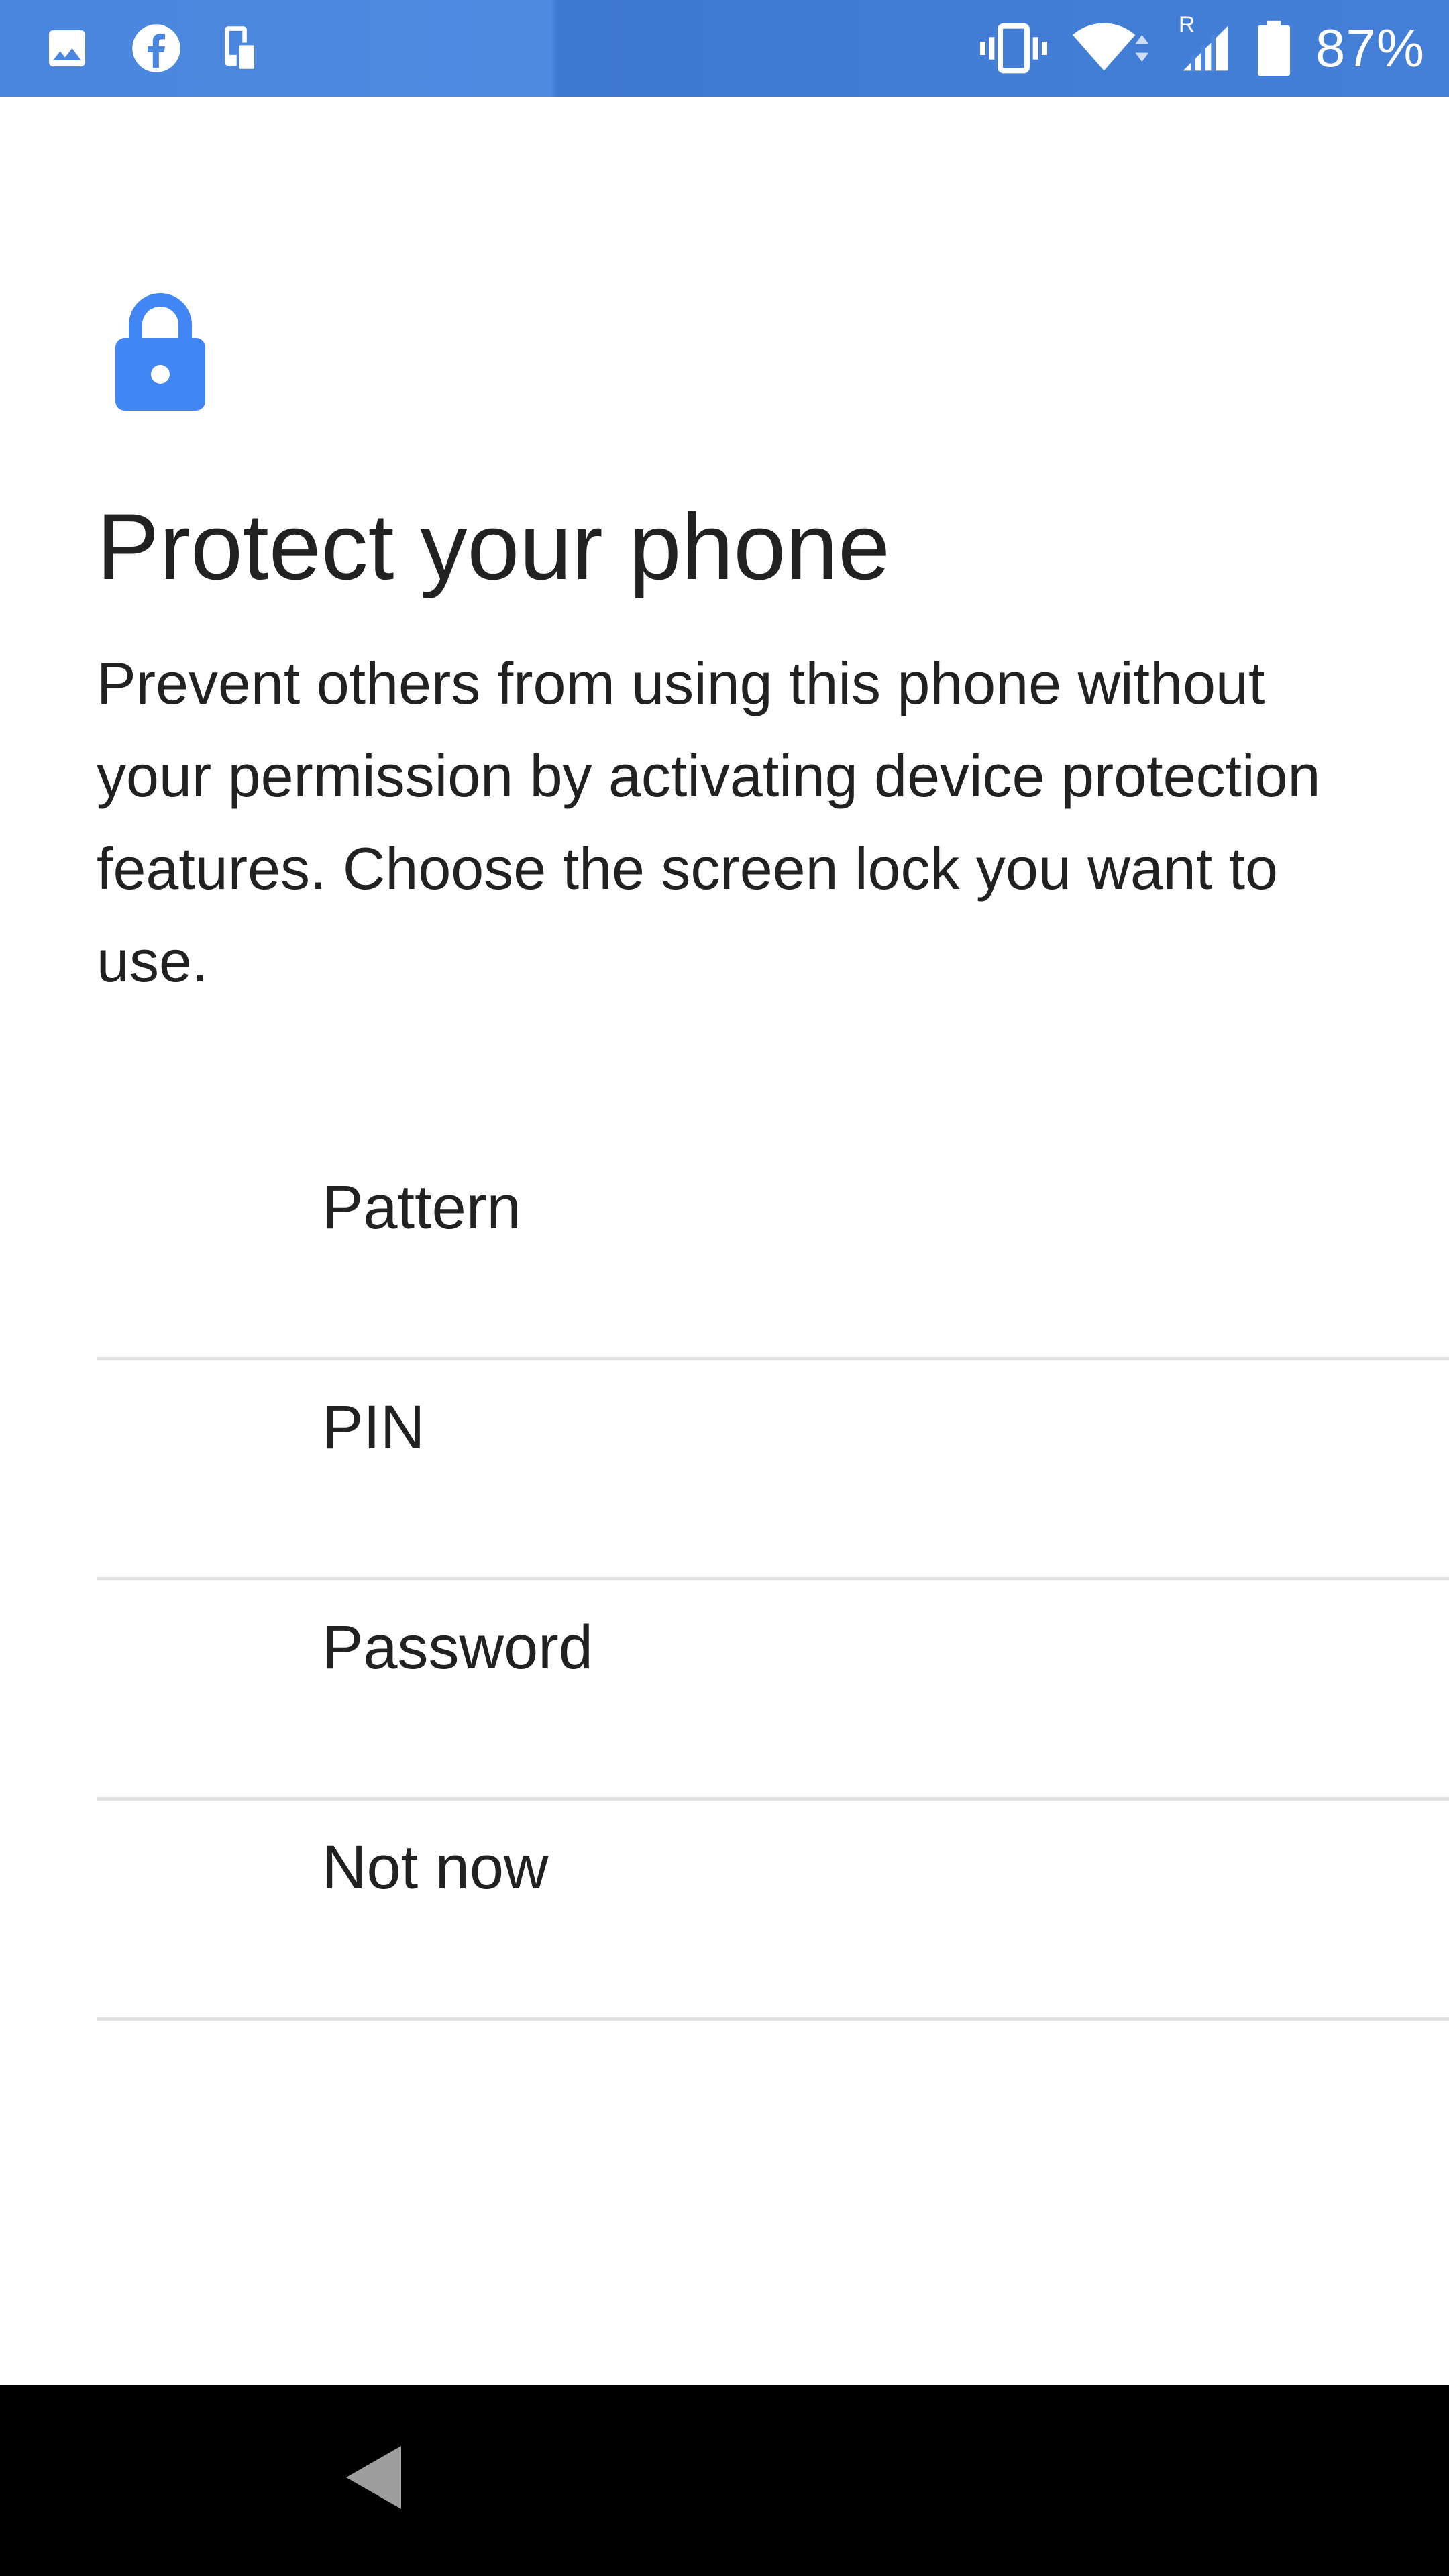 The image size is (1449, 2576). What do you see at coordinates (421, 1207) in the screenshot?
I see `option-label: Pattern` at bounding box center [421, 1207].